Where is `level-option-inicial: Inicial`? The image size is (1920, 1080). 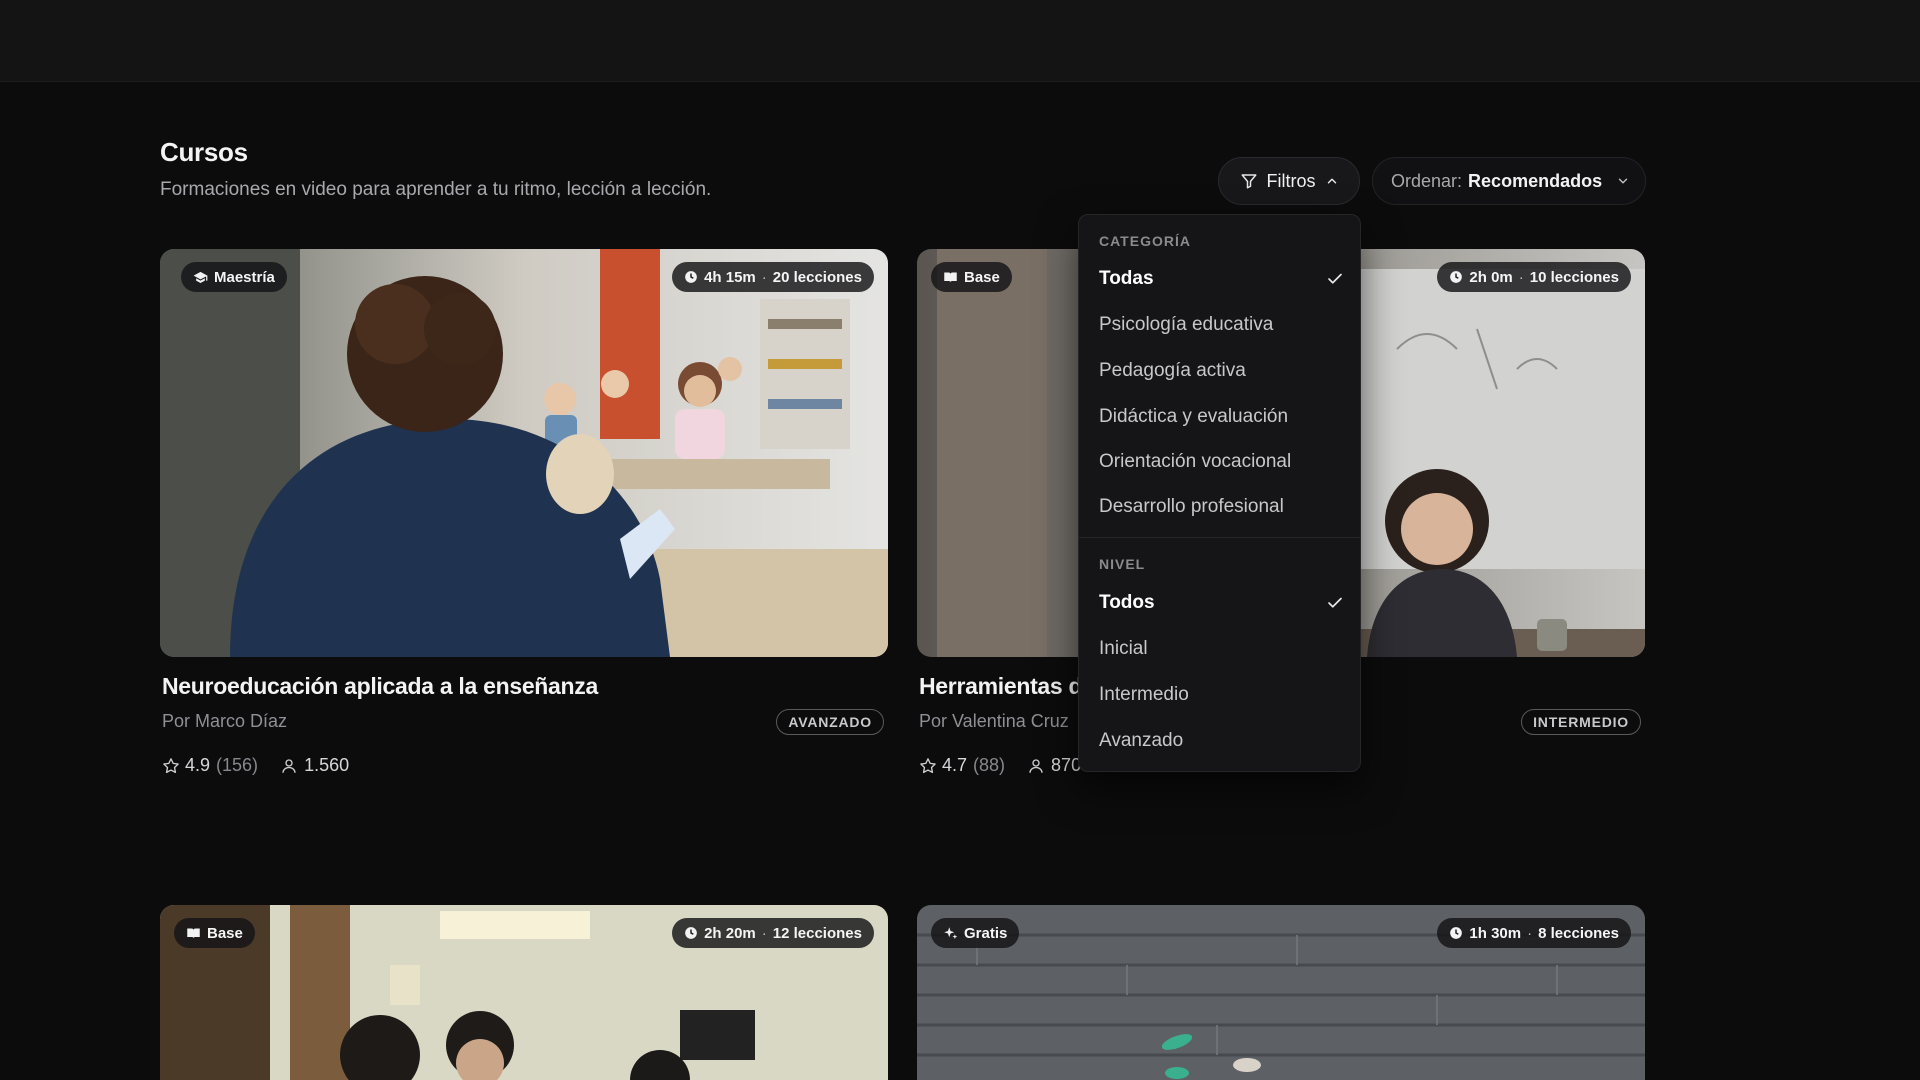 level-option-inicial: Inicial is located at coordinates (1221, 649).